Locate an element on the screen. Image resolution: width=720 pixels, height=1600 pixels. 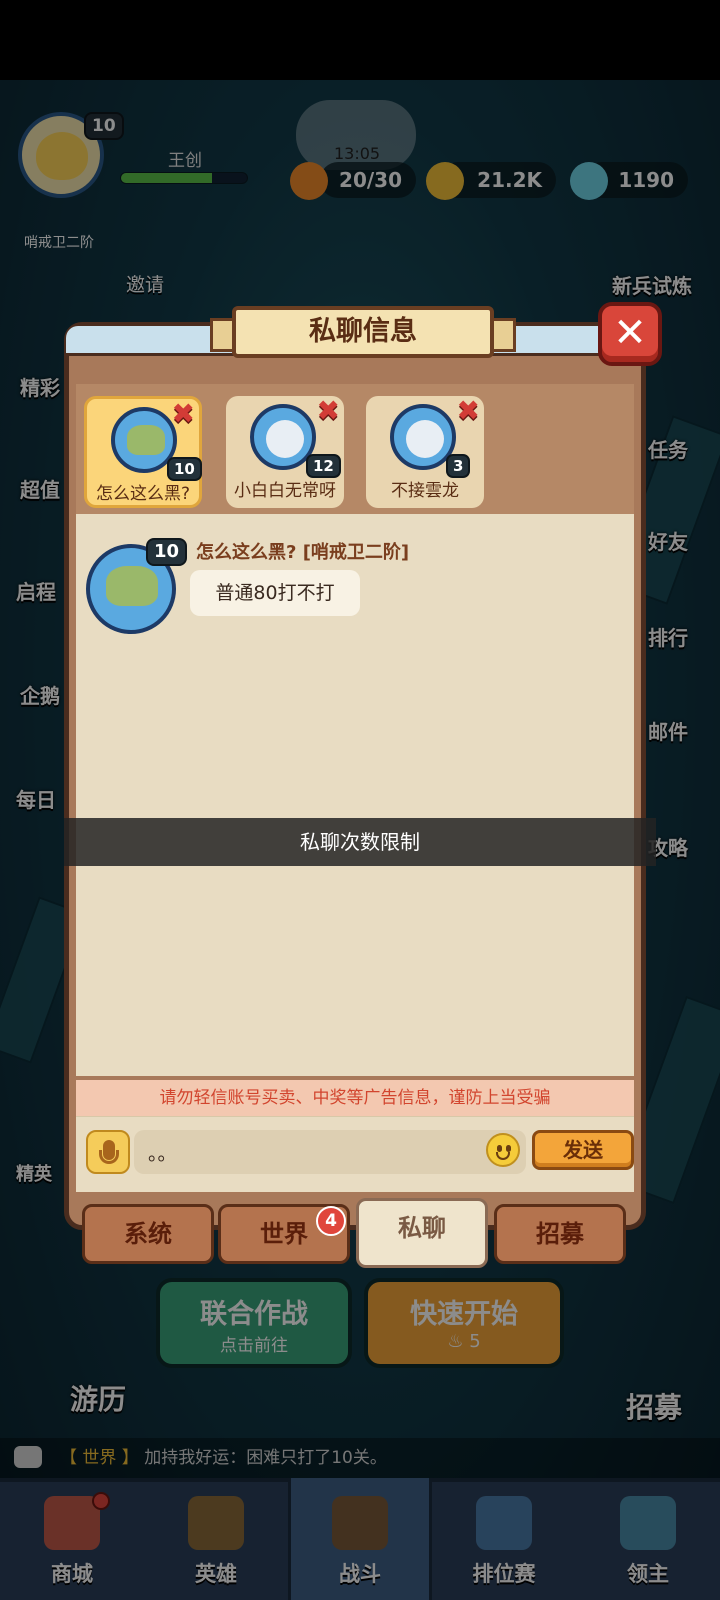
contact-item-2: 12 ✖ 小白白无常呀 is located at coordinates (285, 451).